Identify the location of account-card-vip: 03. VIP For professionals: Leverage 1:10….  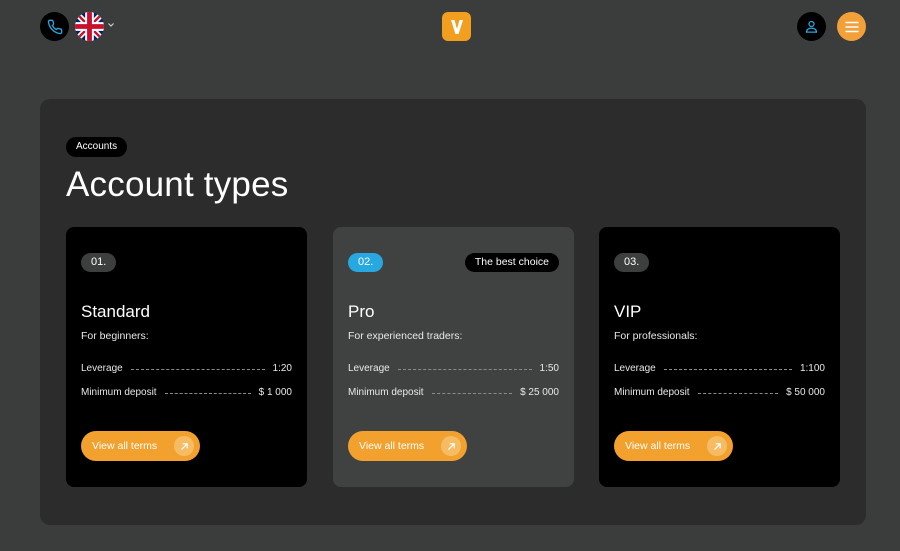
(719, 357).